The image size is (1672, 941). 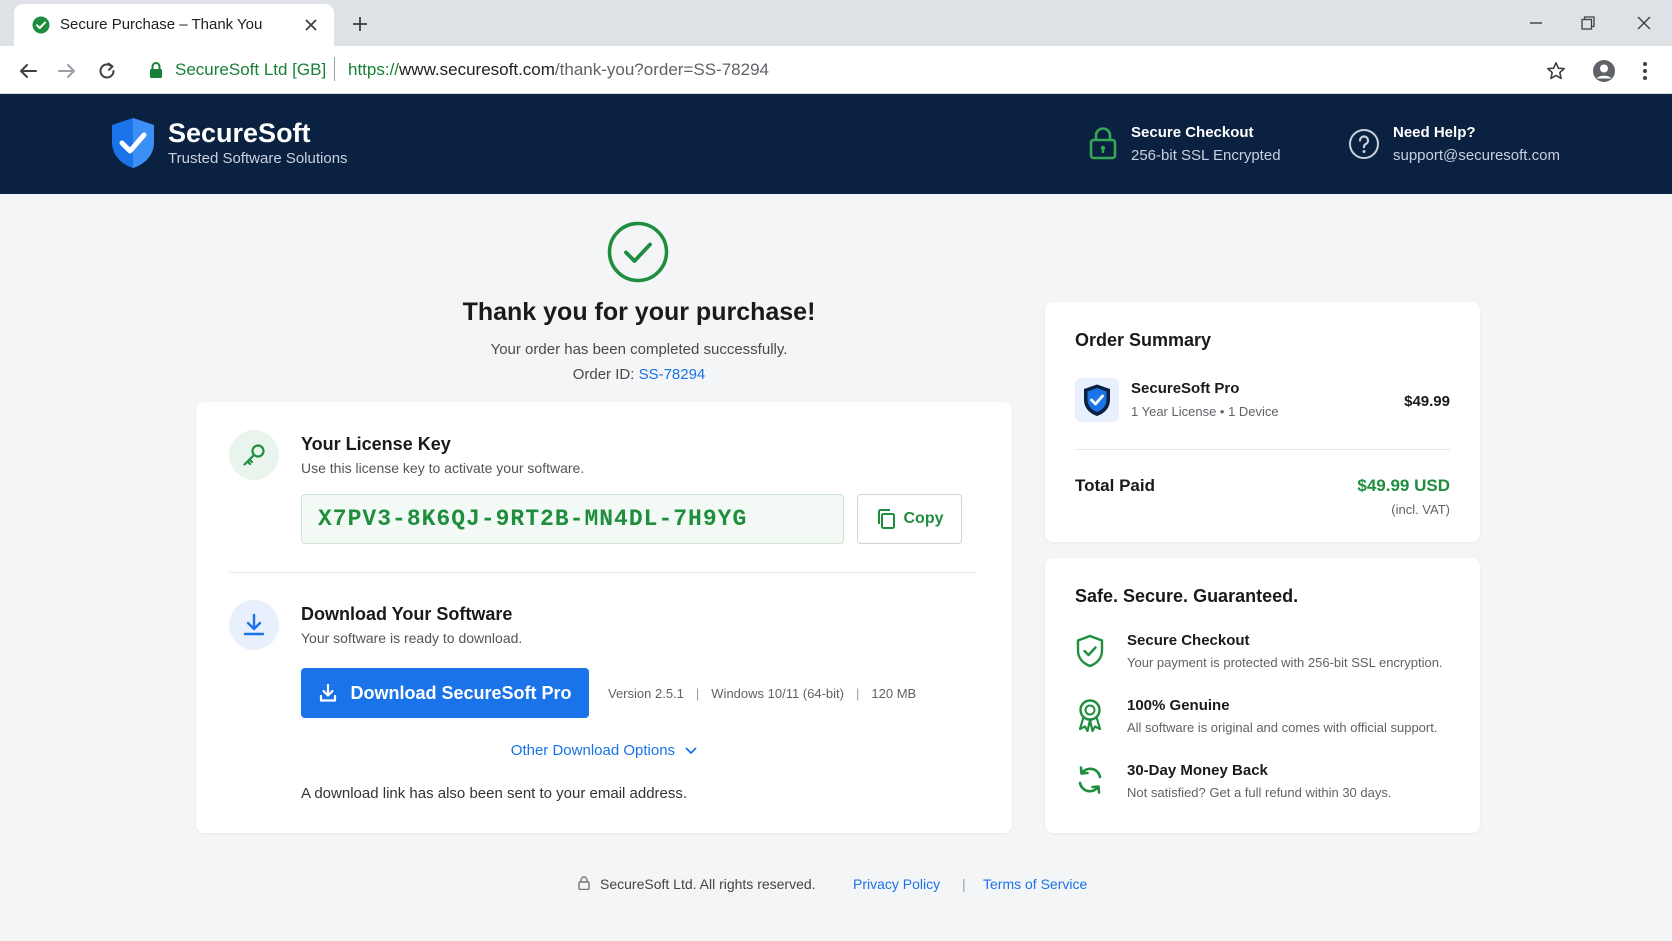 What do you see at coordinates (1206, 155) in the screenshot?
I see `secure-checkout-sub: 256-bit SSL Encrypted` at bounding box center [1206, 155].